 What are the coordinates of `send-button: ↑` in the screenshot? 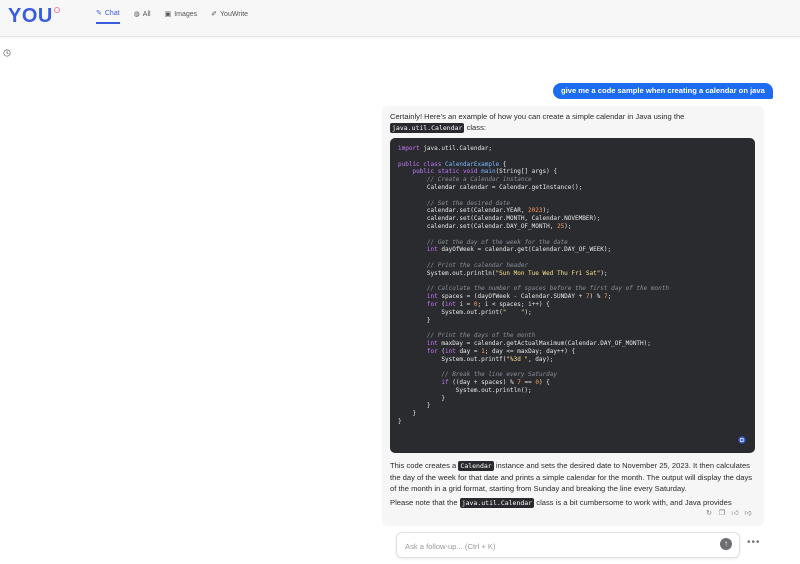 It's located at (726, 544).